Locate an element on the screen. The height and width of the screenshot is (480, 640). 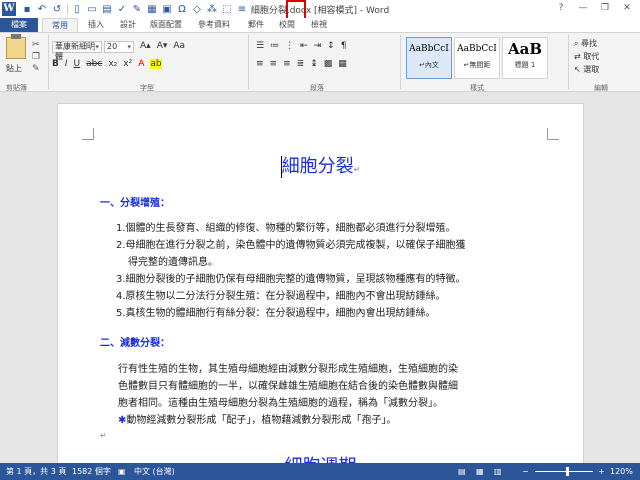
paragraph-line: 色體數目只有體細胞的一半，以確保雌雄生殖細胞在結合後的染色體數與體細 is located at coordinates (288, 386).